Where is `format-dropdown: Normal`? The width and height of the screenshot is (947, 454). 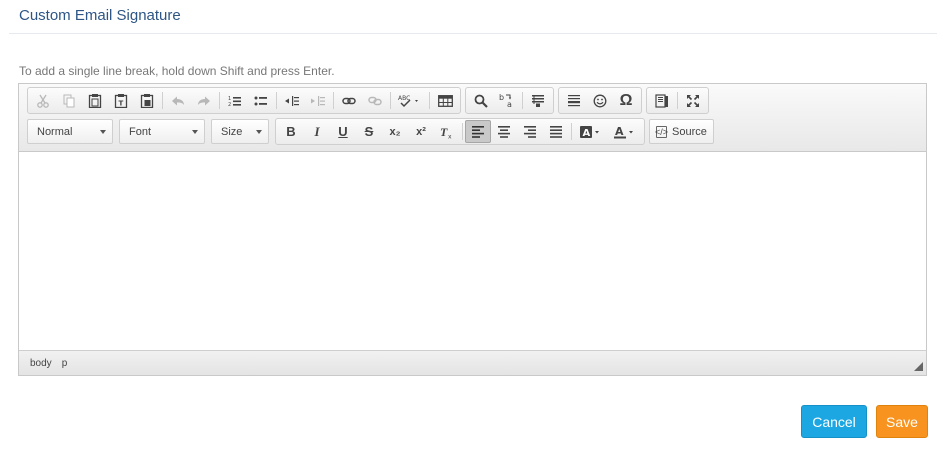
format-dropdown: Normal is located at coordinates (70, 131).